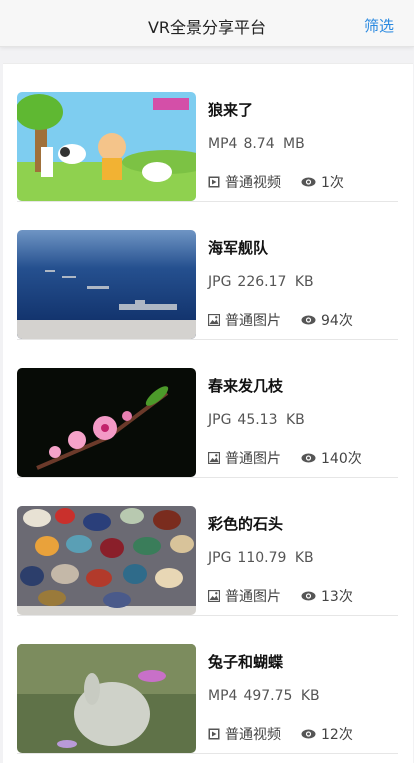 This screenshot has height=763, width=414. I want to click on item-meta: MP4 8.74 MB, so click(256, 144).